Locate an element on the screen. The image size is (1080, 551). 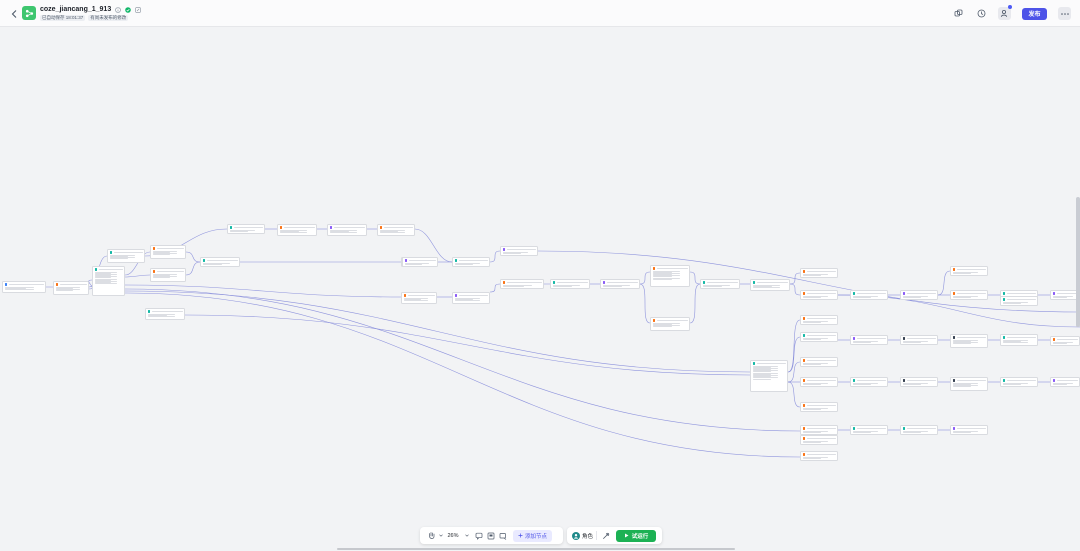
zoom-control: 26% is located at coordinates (458, 536).